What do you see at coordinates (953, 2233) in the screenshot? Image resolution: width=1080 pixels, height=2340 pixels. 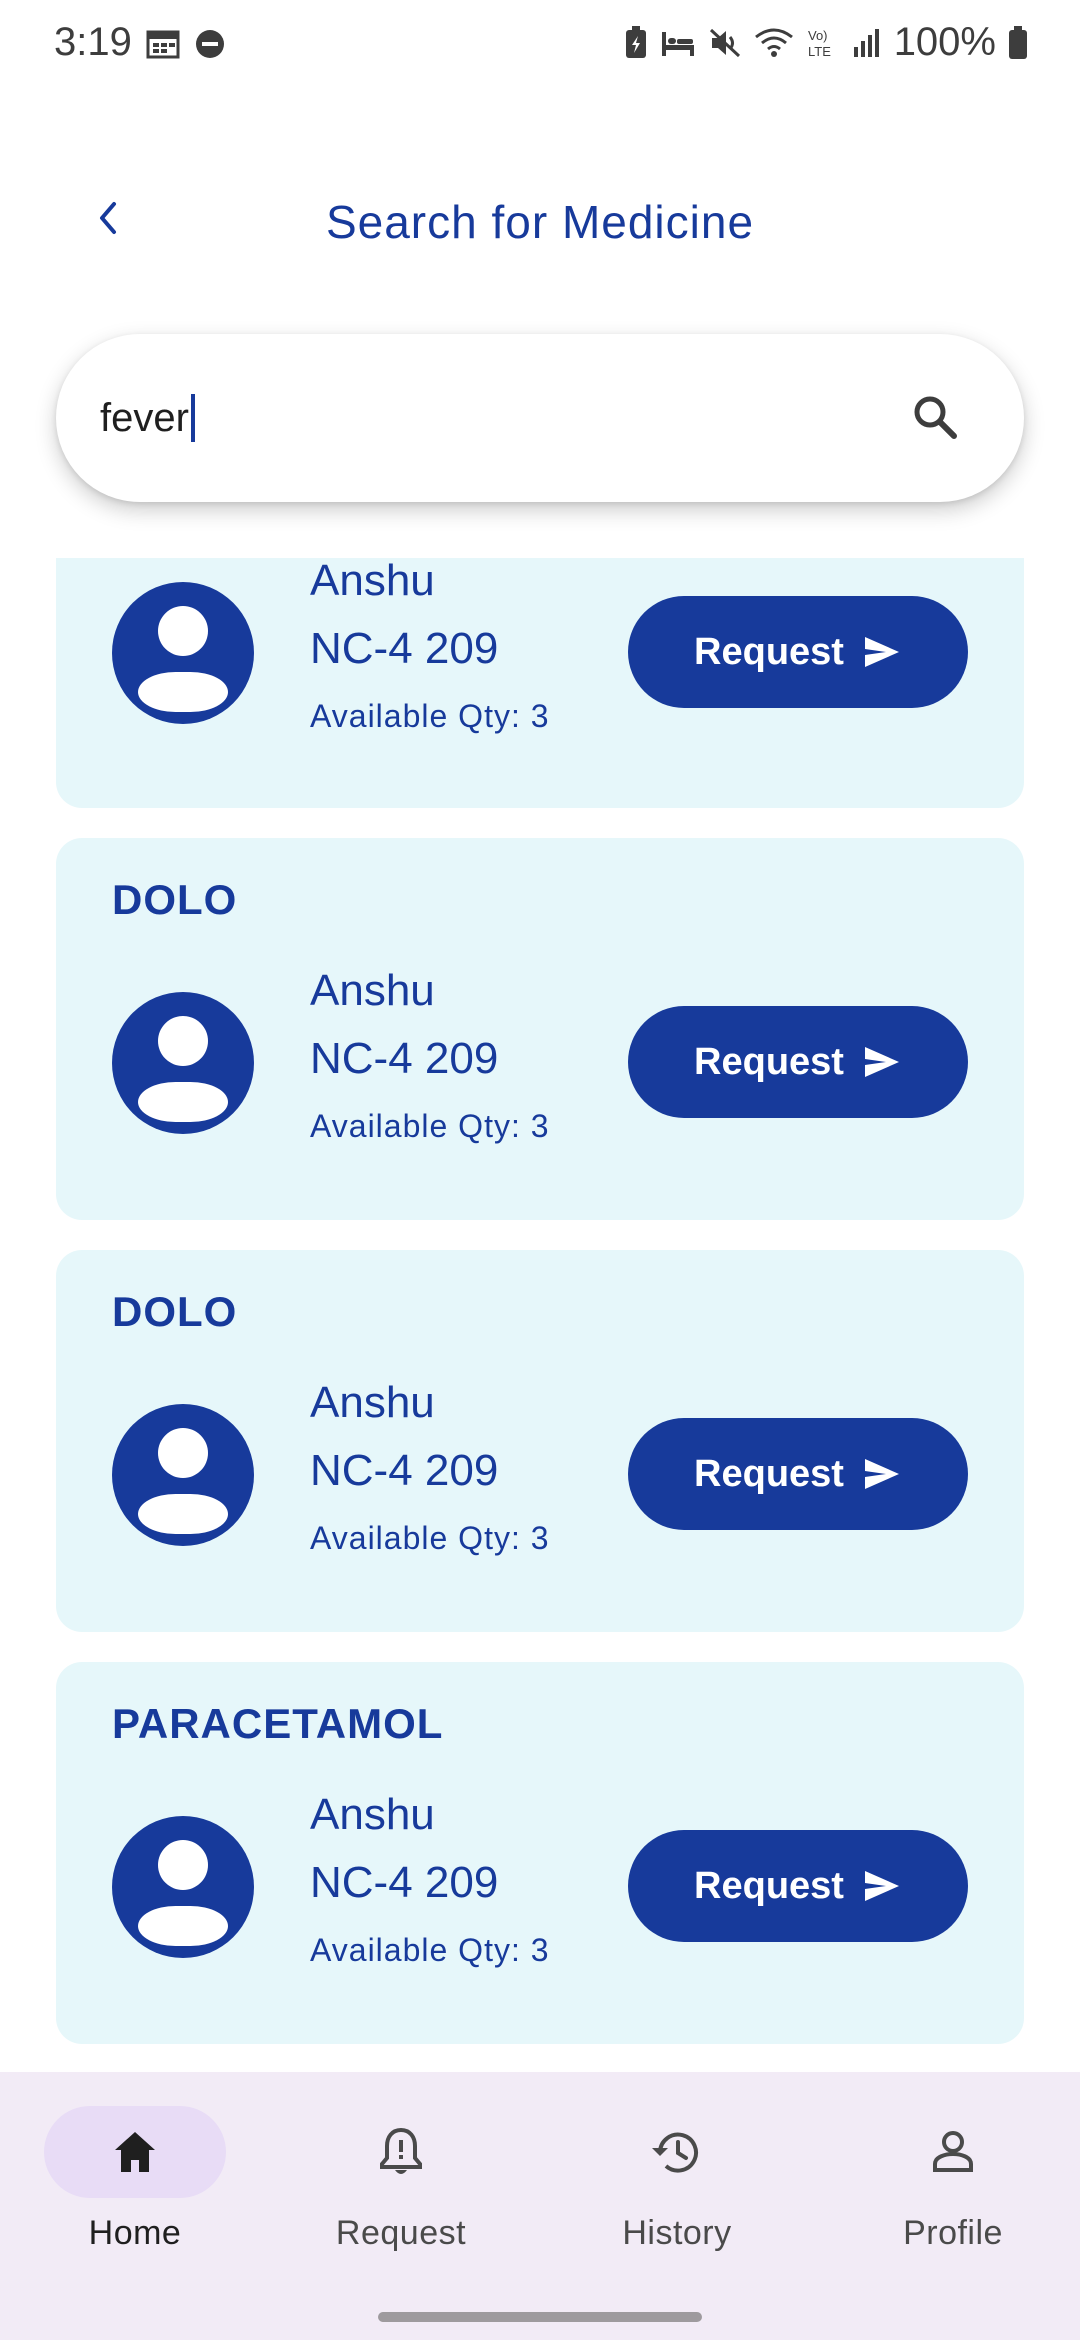 I see `nav-label-profile: Profile` at bounding box center [953, 2233].